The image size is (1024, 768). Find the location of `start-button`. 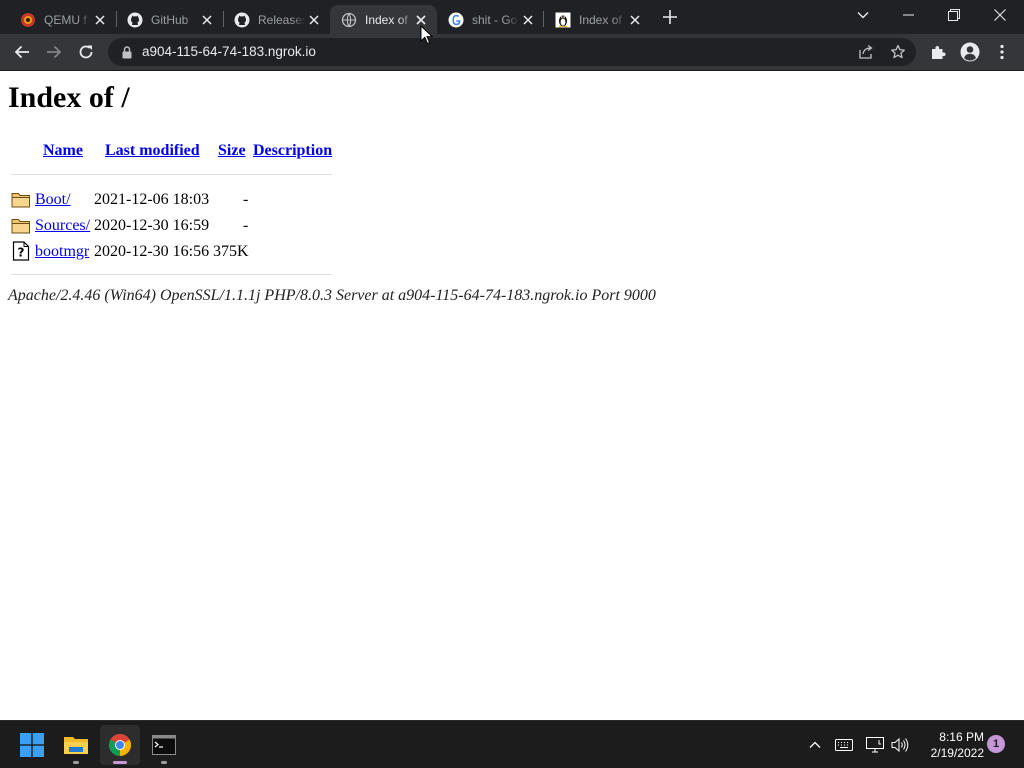

start-button is located at coordinates (32, 745).